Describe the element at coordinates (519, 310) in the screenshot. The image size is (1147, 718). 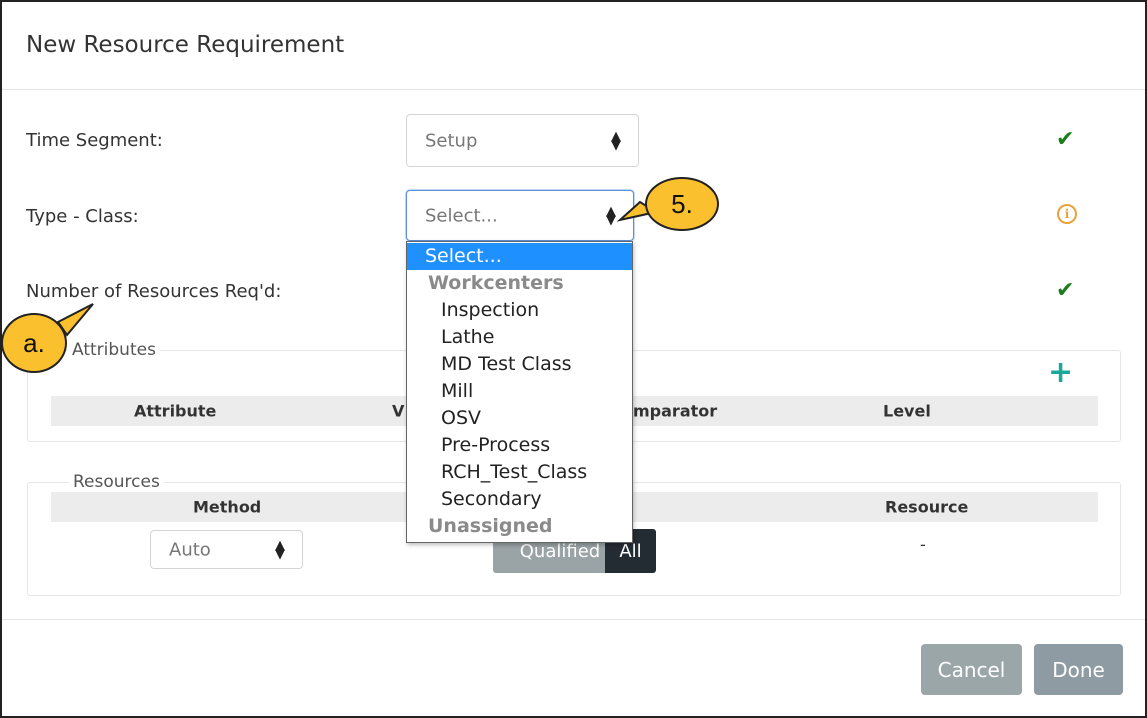
I see `dropdown-option-inspection: Inspection` at that location.